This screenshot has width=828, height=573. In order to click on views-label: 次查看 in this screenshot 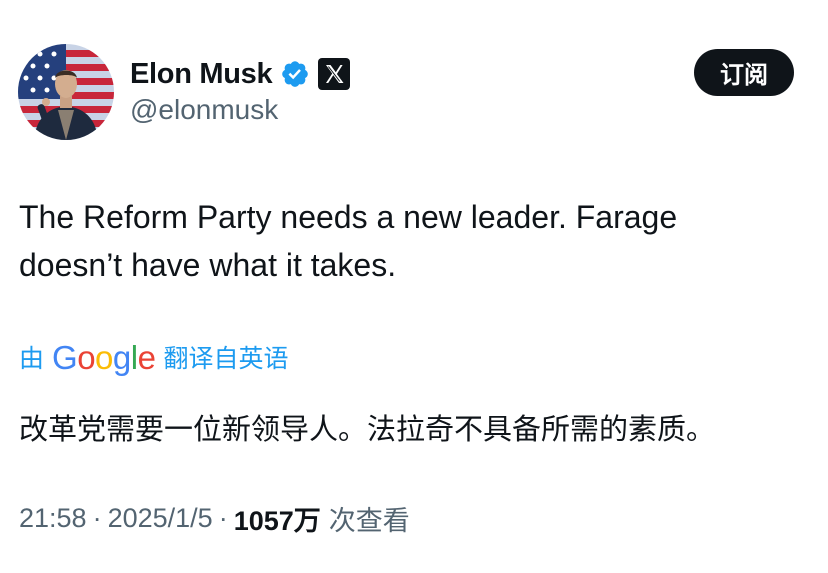, I will do `click(369, 520)`.